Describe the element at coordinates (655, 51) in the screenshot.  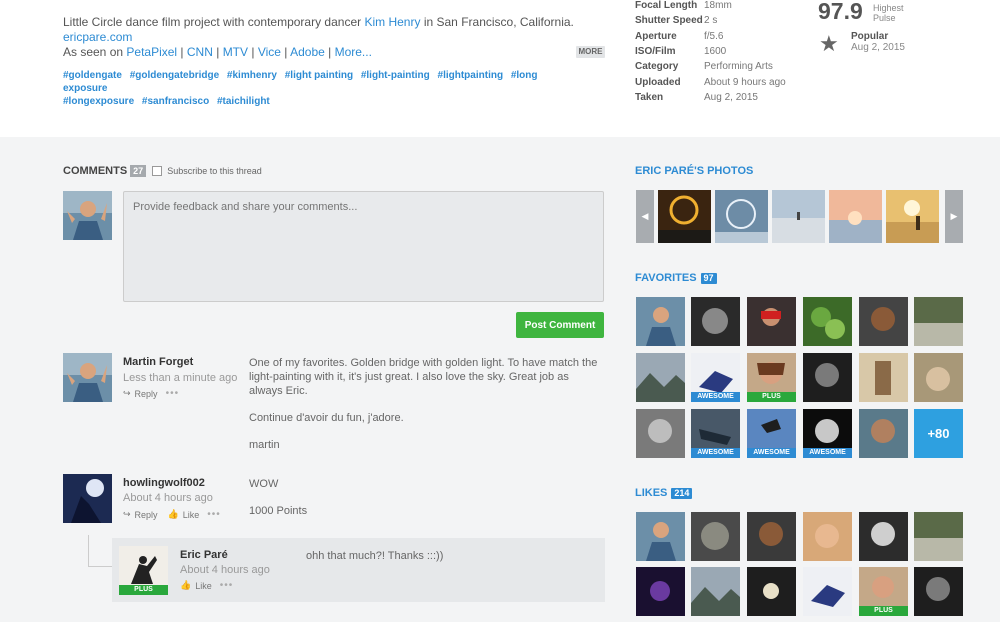
I see `meta-key: ISO/Film` at that location.